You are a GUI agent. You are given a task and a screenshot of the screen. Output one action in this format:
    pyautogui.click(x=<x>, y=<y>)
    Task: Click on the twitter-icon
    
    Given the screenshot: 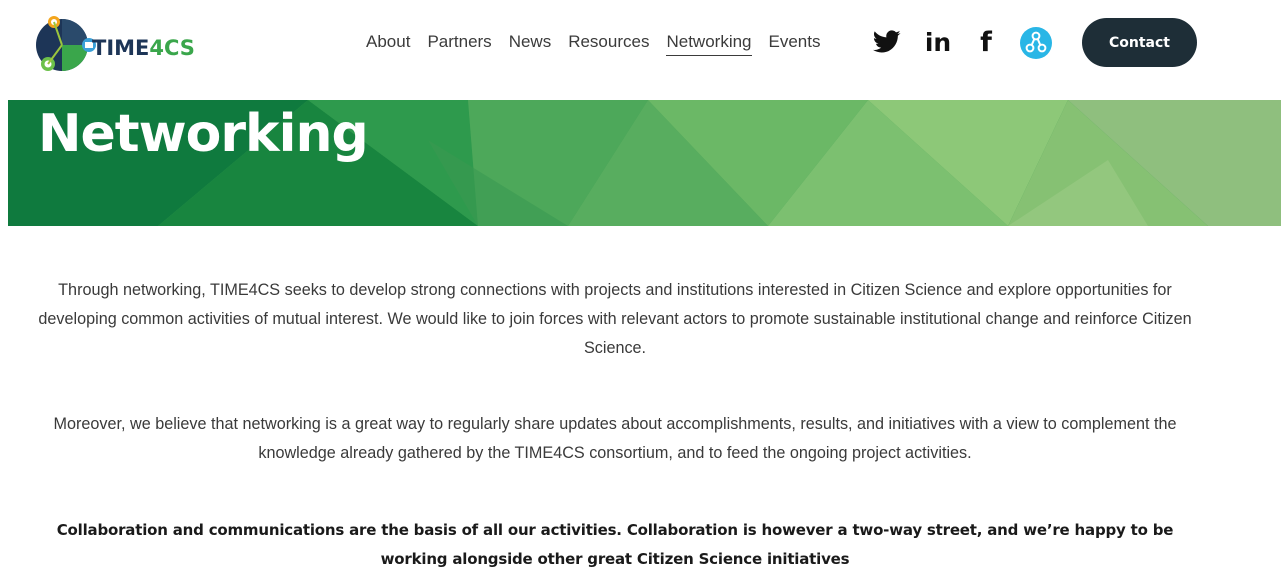 What is the action you would take?
    pyautogui.click(x=887, y=42)
    